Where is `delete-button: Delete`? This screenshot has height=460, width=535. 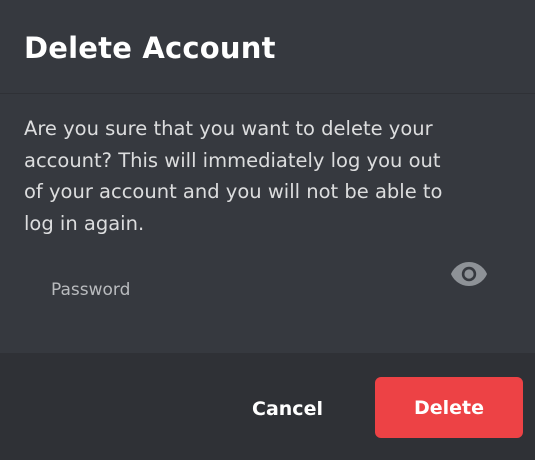
delete-button: Delete is located at coordinates (449, 407).